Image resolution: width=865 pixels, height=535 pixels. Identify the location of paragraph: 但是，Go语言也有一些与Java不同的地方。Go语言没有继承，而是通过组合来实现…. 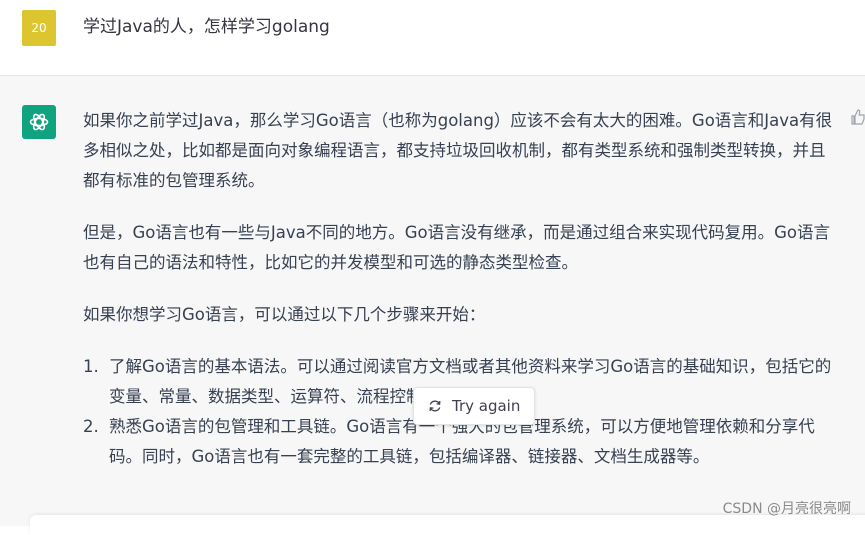
(456, 247).